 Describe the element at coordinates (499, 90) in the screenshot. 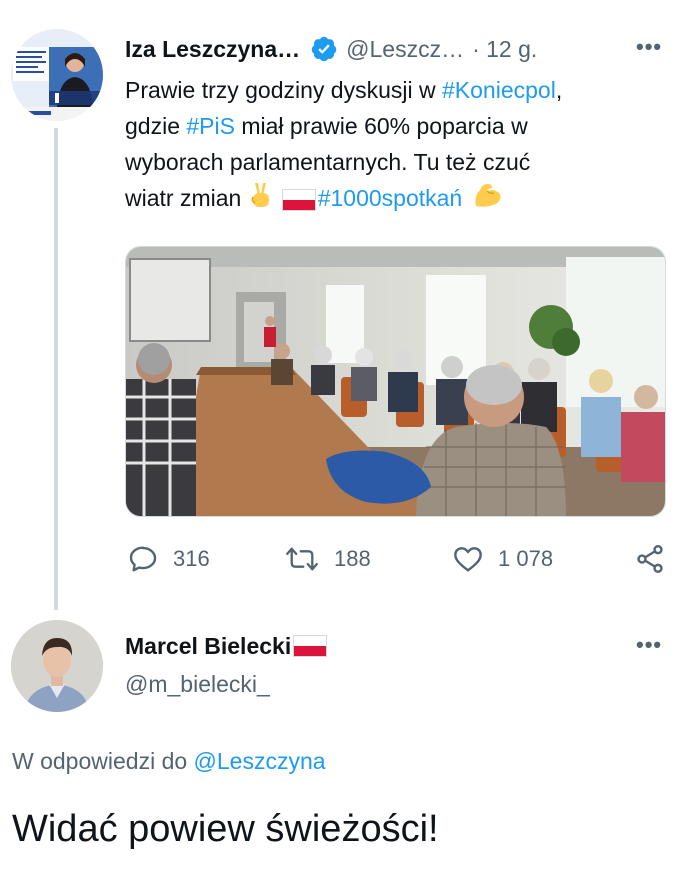

I see `hashtag-koniecpol: #Koniecpol` at that location.